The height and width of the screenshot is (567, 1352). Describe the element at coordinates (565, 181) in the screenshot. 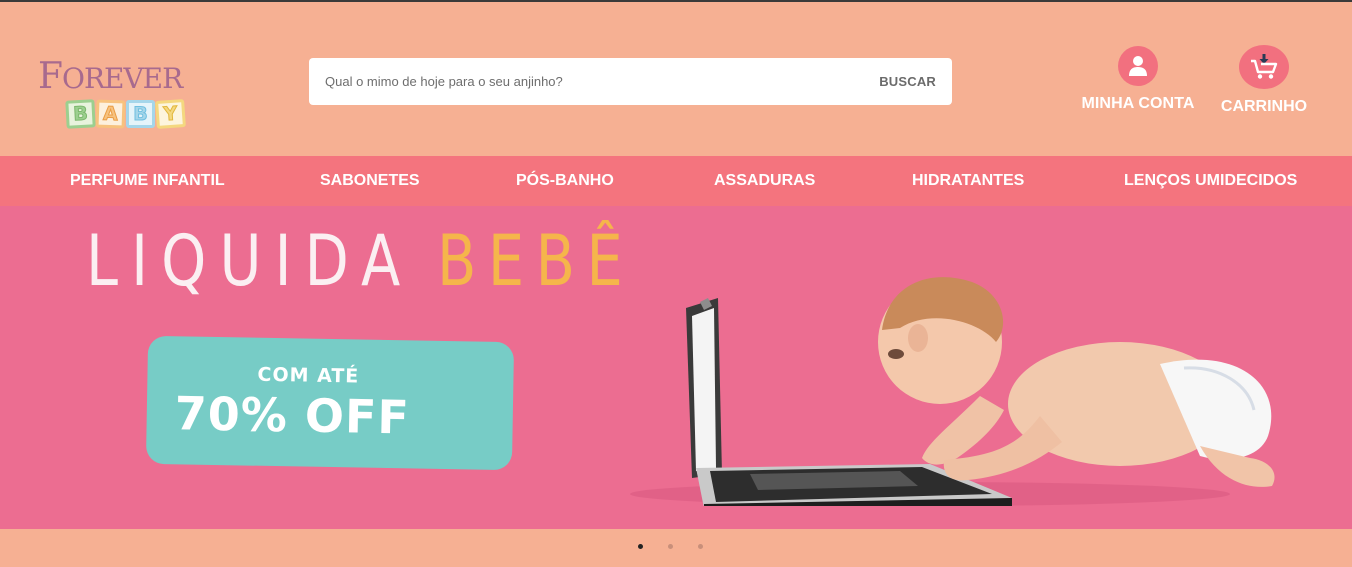

I see `nav-item-pos-banho: PÓS-BANHO` at that location.